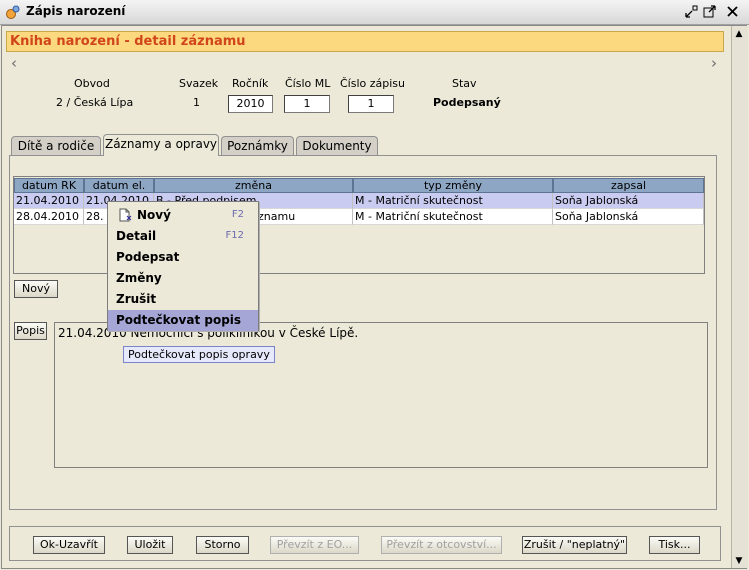  What do you see at coordinates (739, 34) in the screenshot?
I see `scroll-up-icon: ▲` at bounding box center [739, 34].